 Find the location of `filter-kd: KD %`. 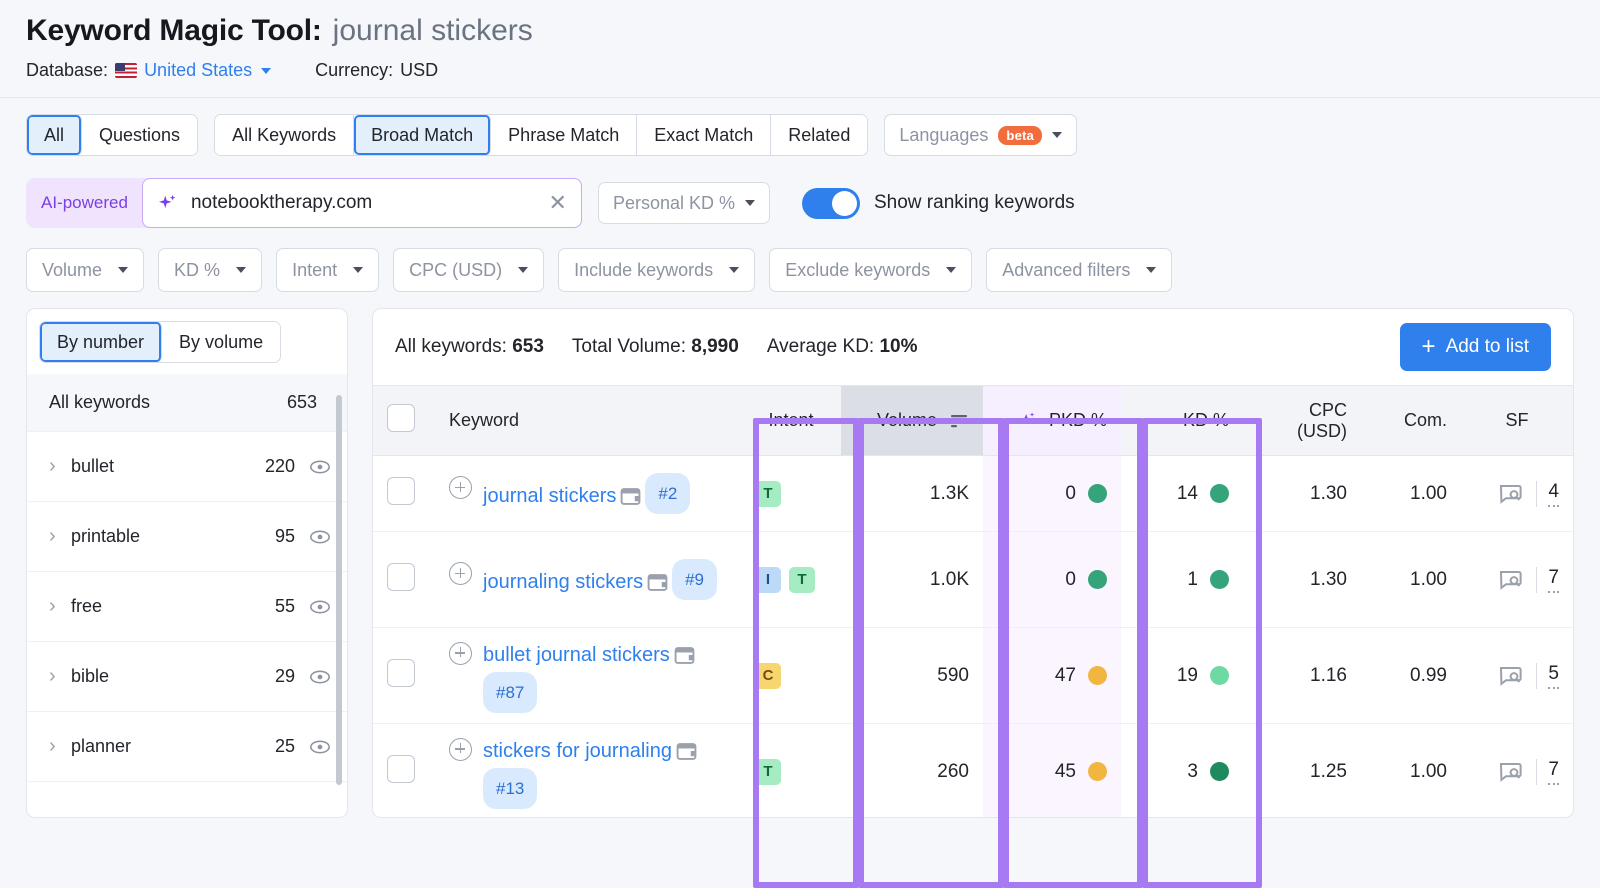

filter-kd: KD % is located at coordinates (210, 270).